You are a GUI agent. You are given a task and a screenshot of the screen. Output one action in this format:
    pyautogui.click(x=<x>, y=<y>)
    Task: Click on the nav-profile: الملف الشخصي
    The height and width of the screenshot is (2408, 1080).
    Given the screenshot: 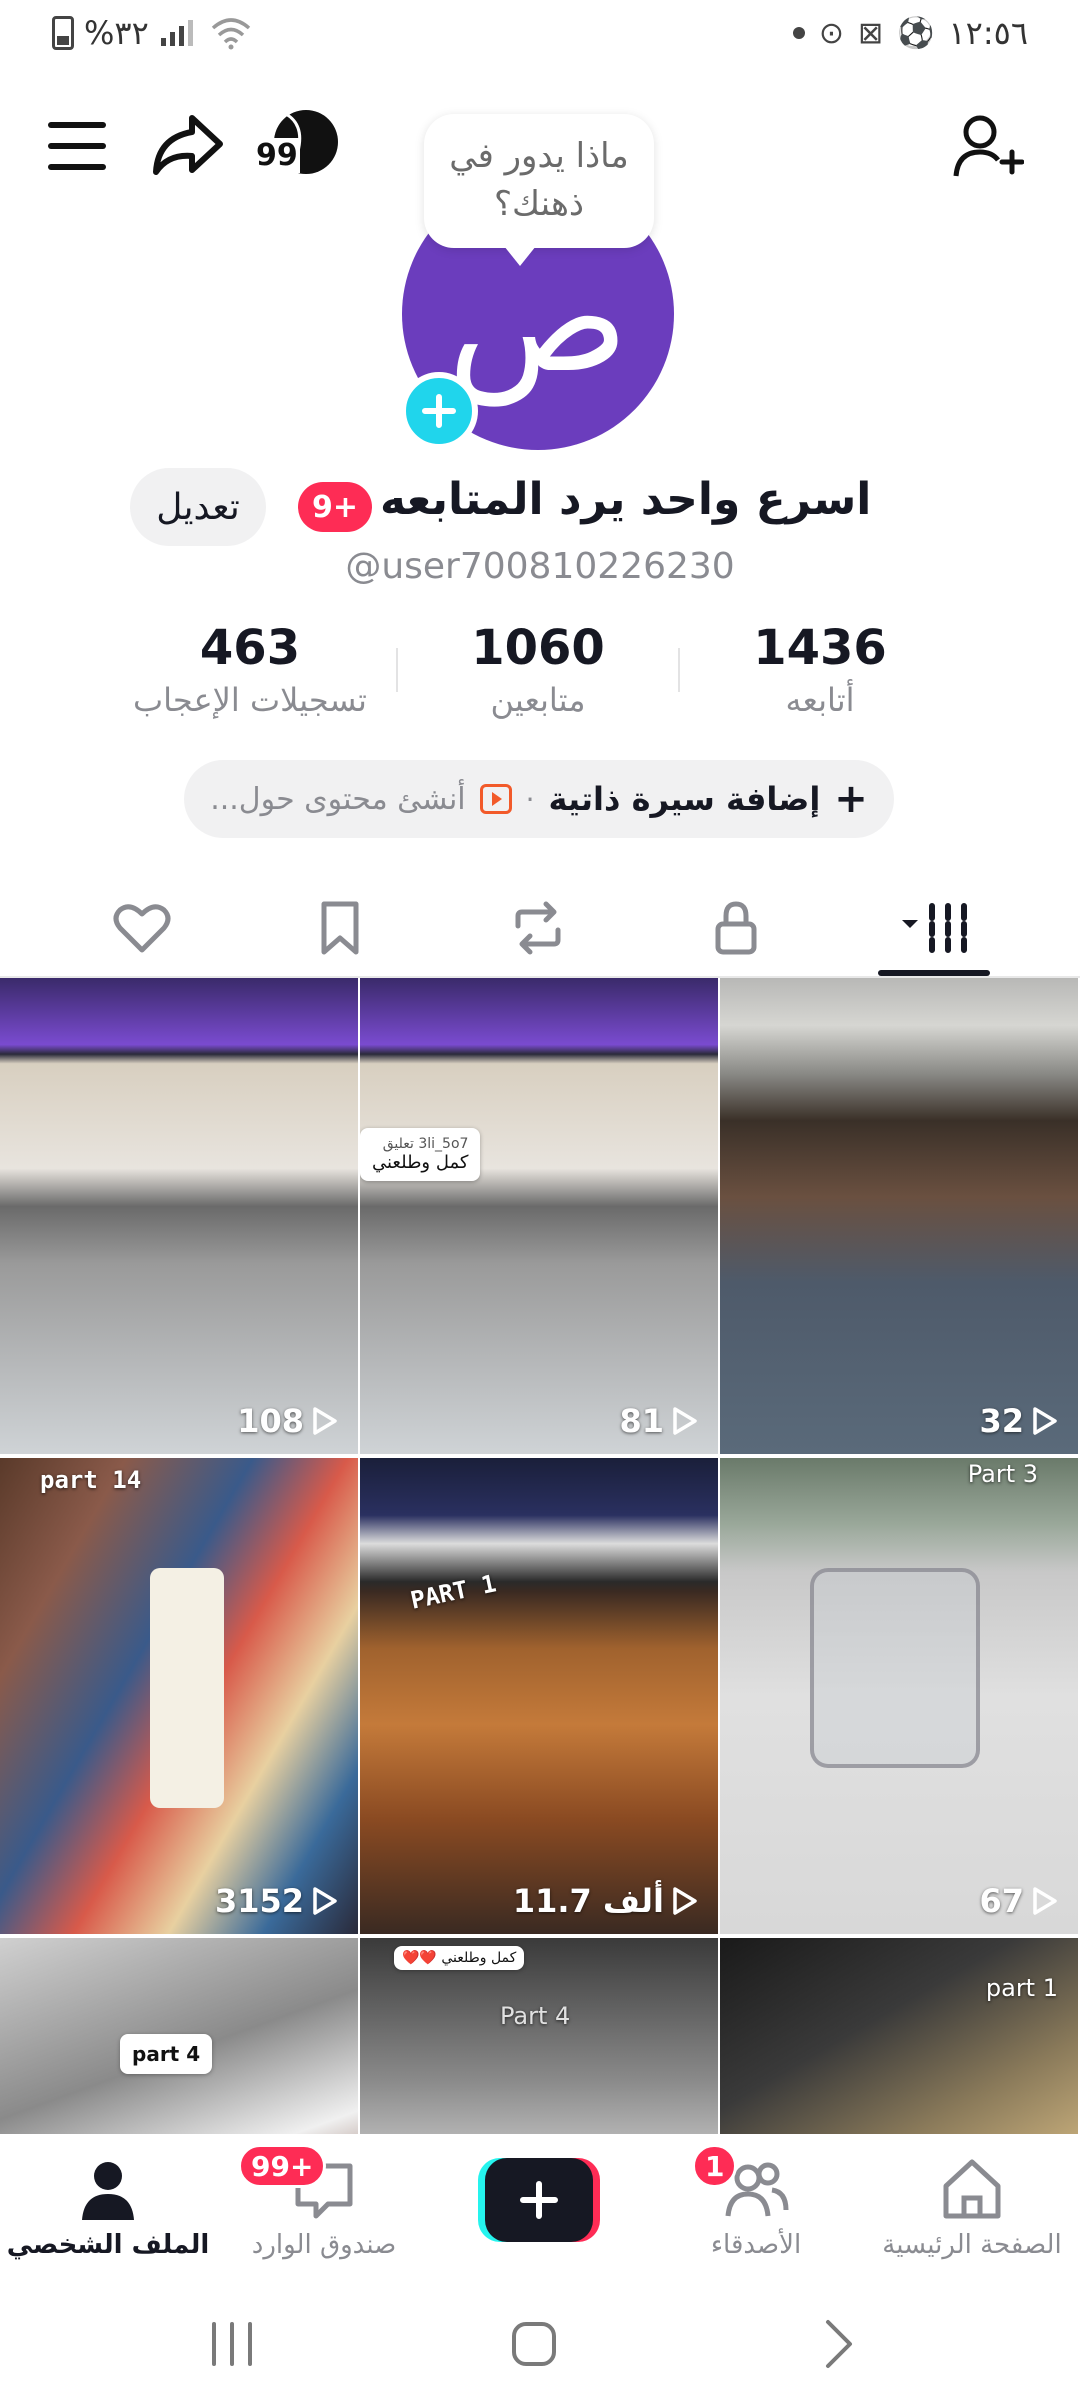 What is the action you would take?
    pyautogui.click(x=108, y=2207)
    